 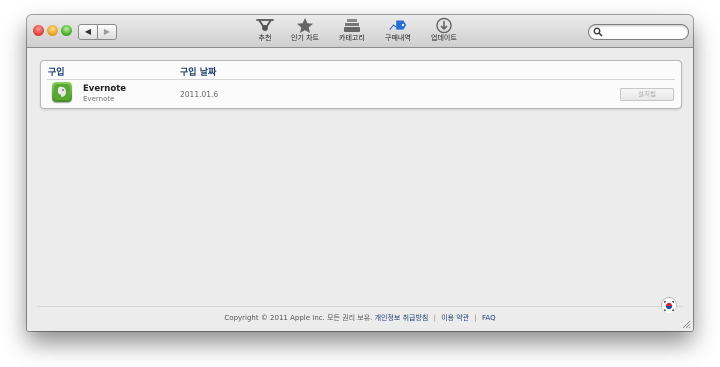 I want to click on privacy-policy-link: 개인정보 취급방침, so click(x=402, y=318).